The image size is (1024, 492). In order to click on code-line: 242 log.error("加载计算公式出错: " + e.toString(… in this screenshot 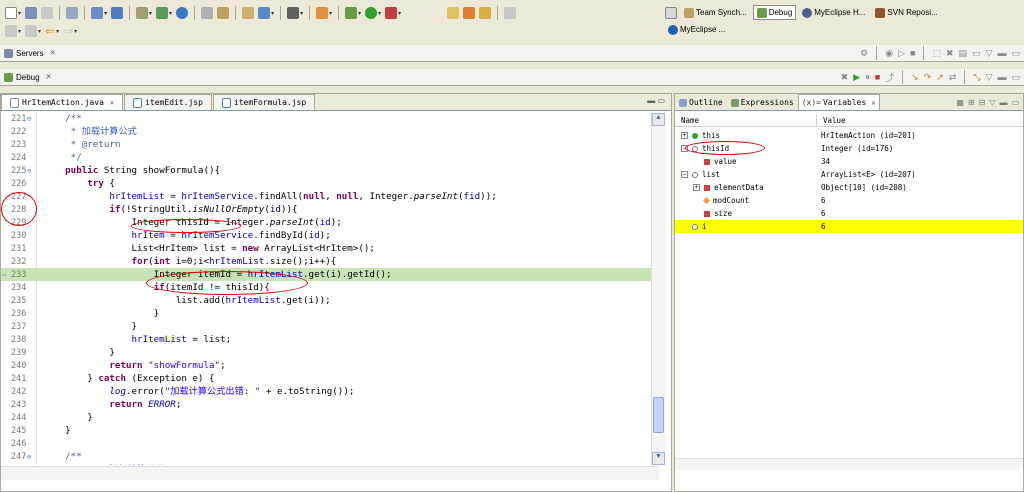, I will do `click(330, 391)`.